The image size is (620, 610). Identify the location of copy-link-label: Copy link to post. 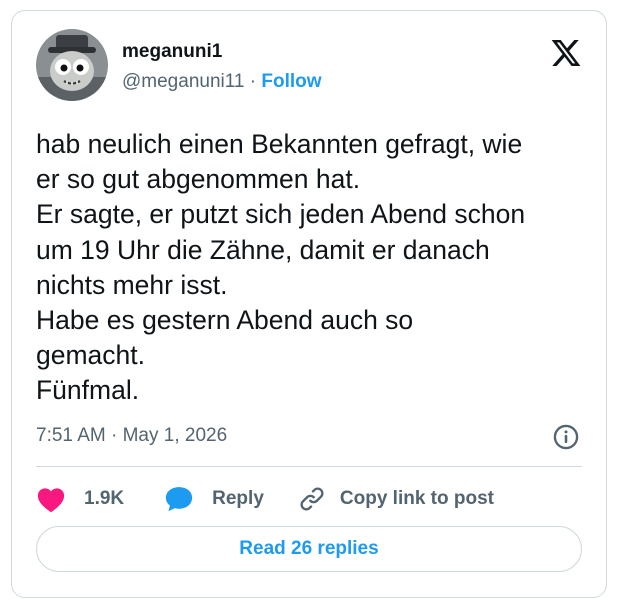
(416, 498).